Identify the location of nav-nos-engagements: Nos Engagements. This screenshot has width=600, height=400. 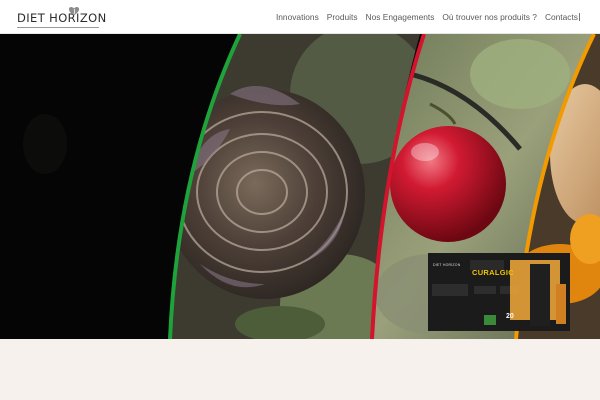
(400, 17).